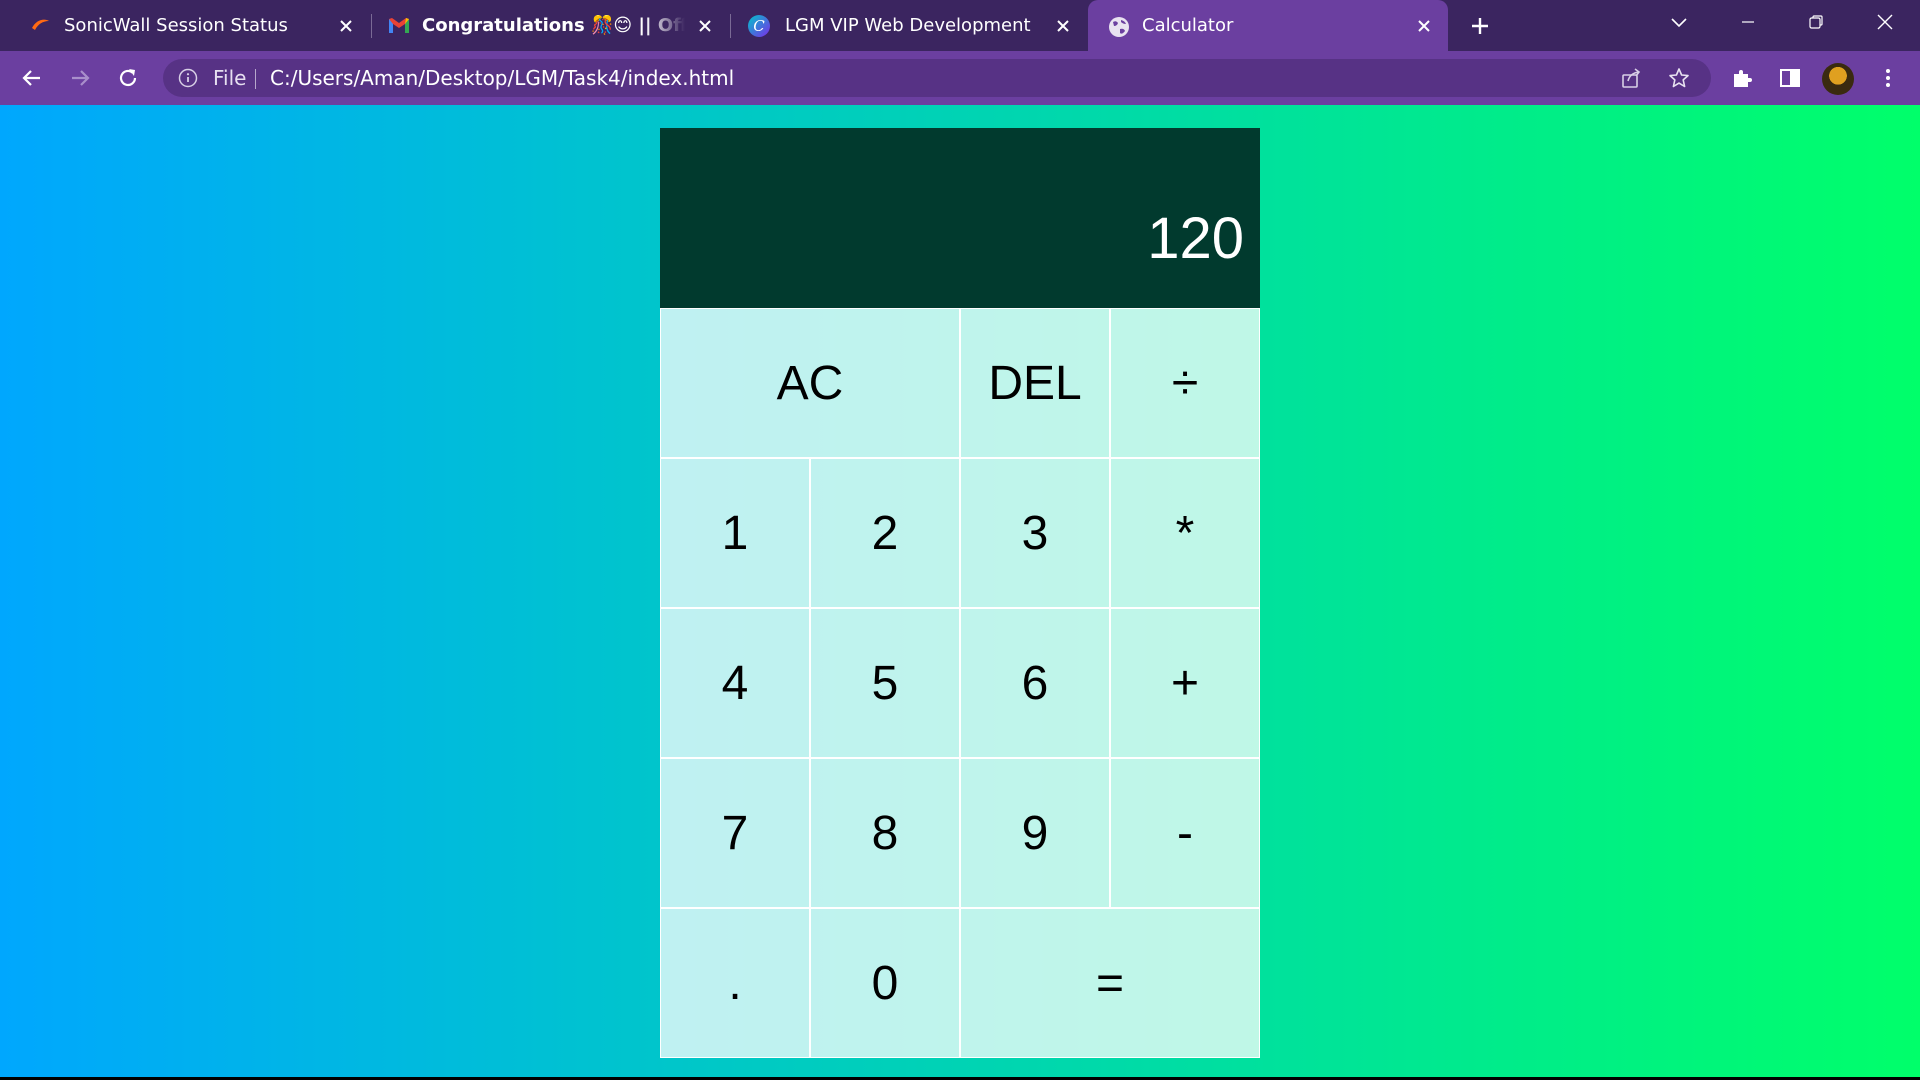 This screenshot has width=1920, height=1080. I want to click on gmail-icon, so click(398, 26).